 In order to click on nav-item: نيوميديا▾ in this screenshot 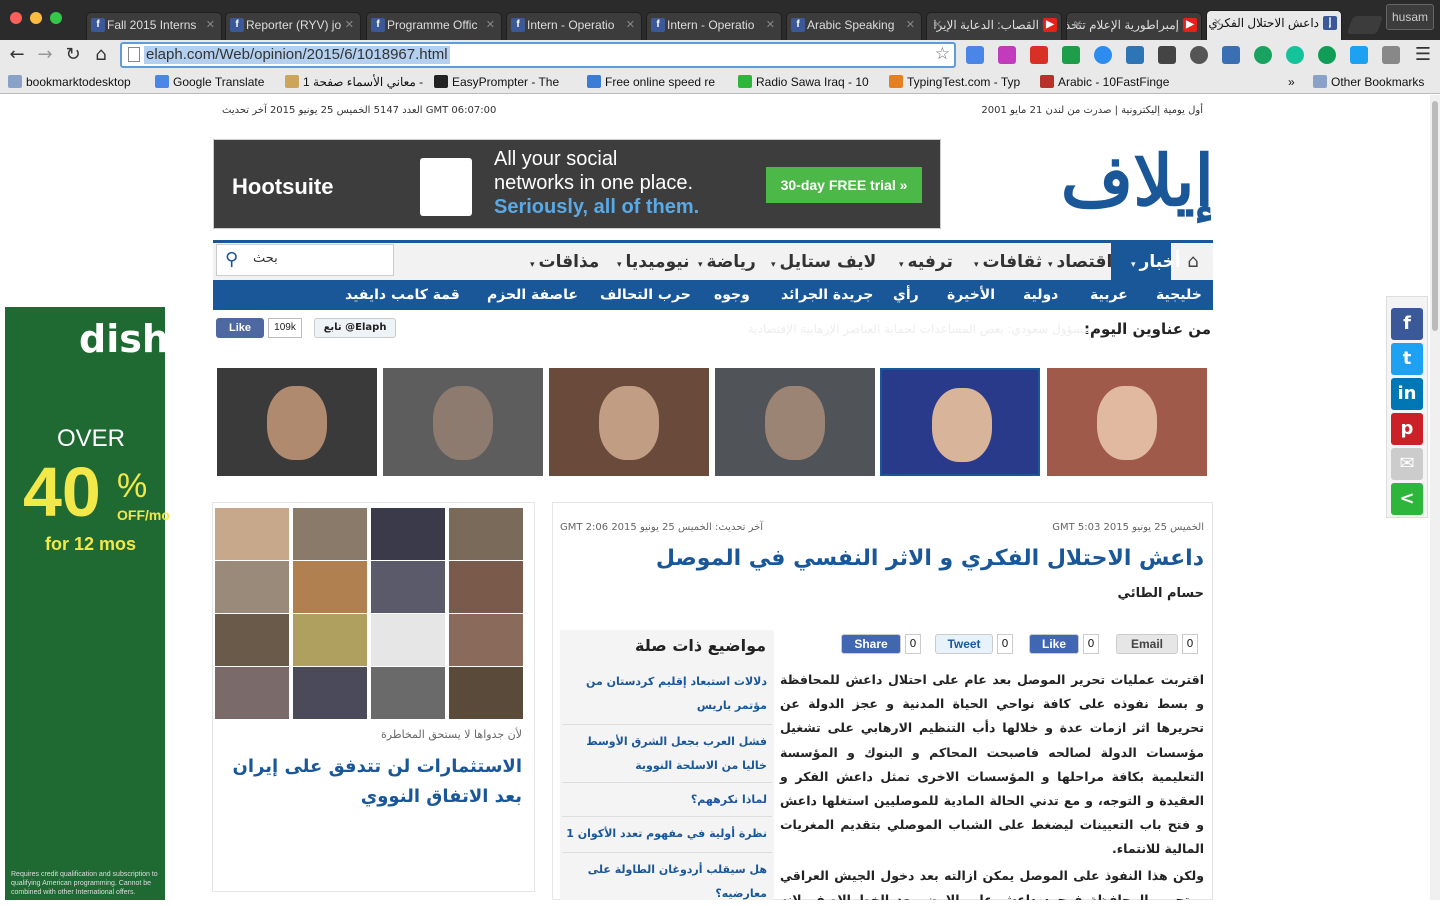, I will do `click(653, 262)`.